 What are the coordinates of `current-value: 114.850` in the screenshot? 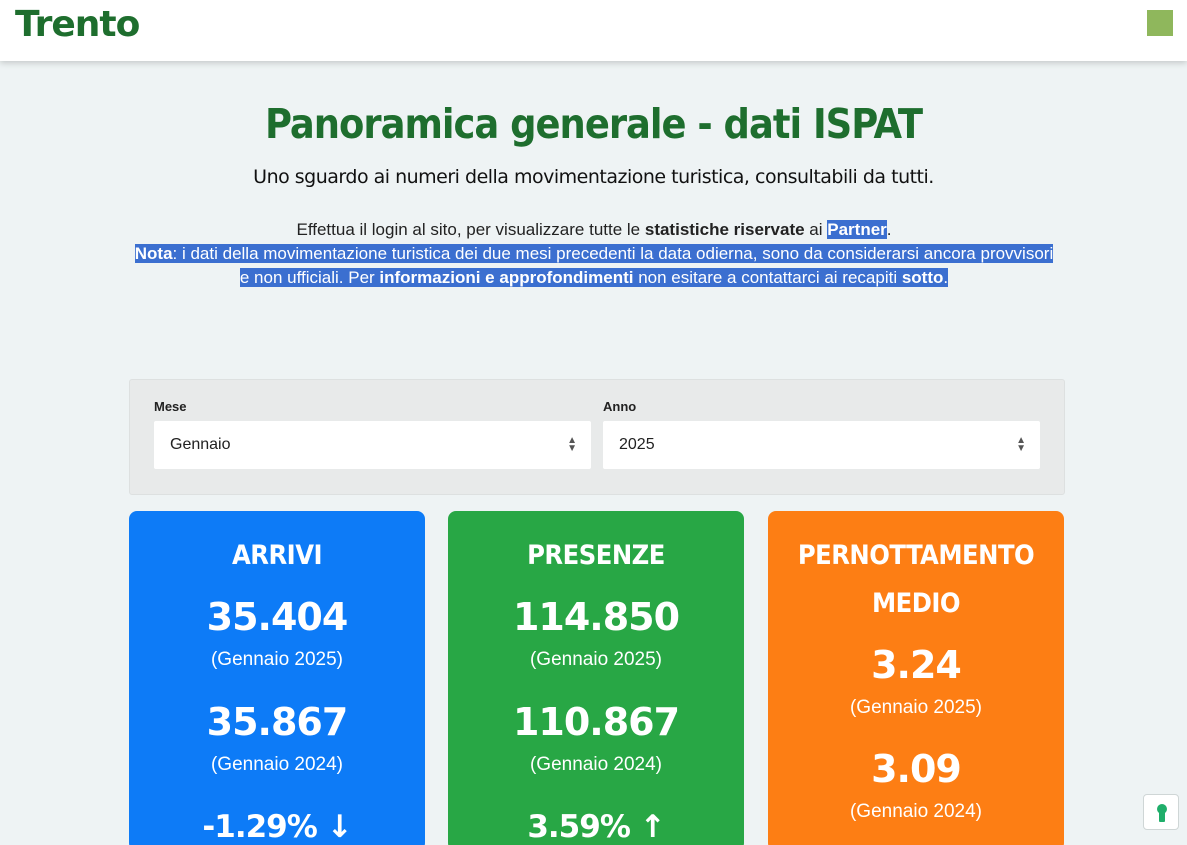 It's located at (596, 617).